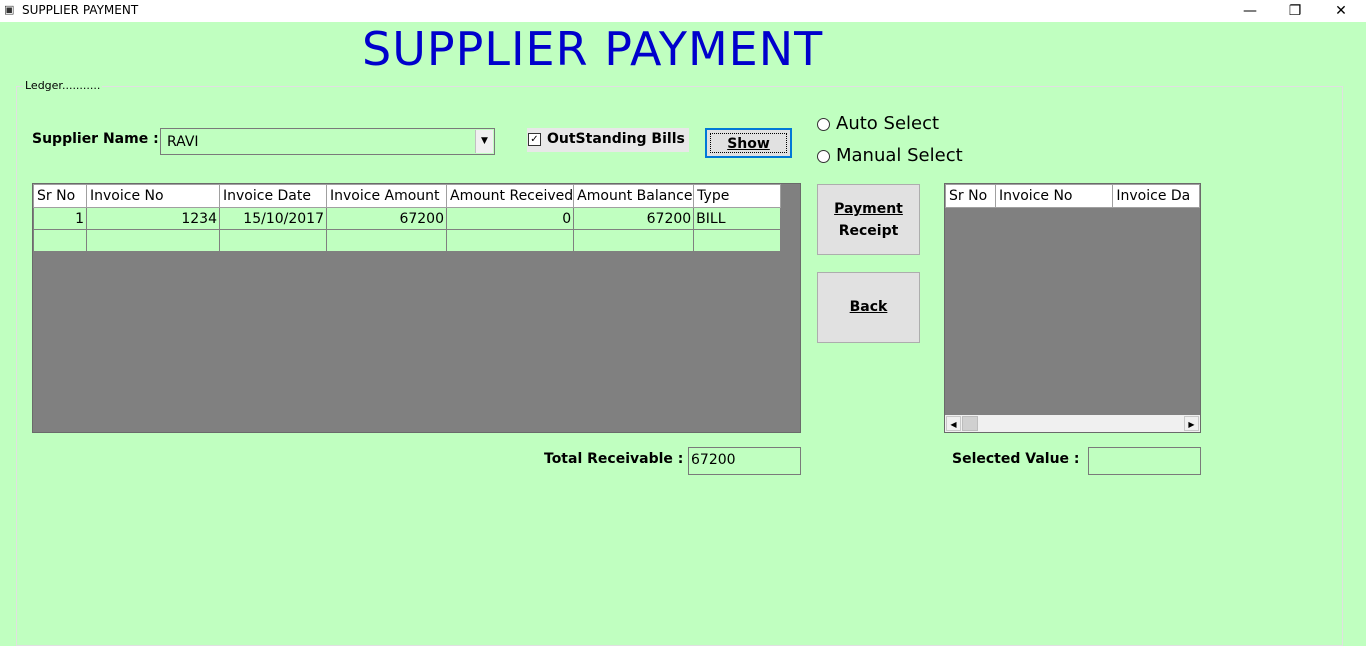 The image size is (1366, 646). Describe the element at coordinates (953, 423) in the screenshot. I see `scroll-left-icon: ◀` at that location.